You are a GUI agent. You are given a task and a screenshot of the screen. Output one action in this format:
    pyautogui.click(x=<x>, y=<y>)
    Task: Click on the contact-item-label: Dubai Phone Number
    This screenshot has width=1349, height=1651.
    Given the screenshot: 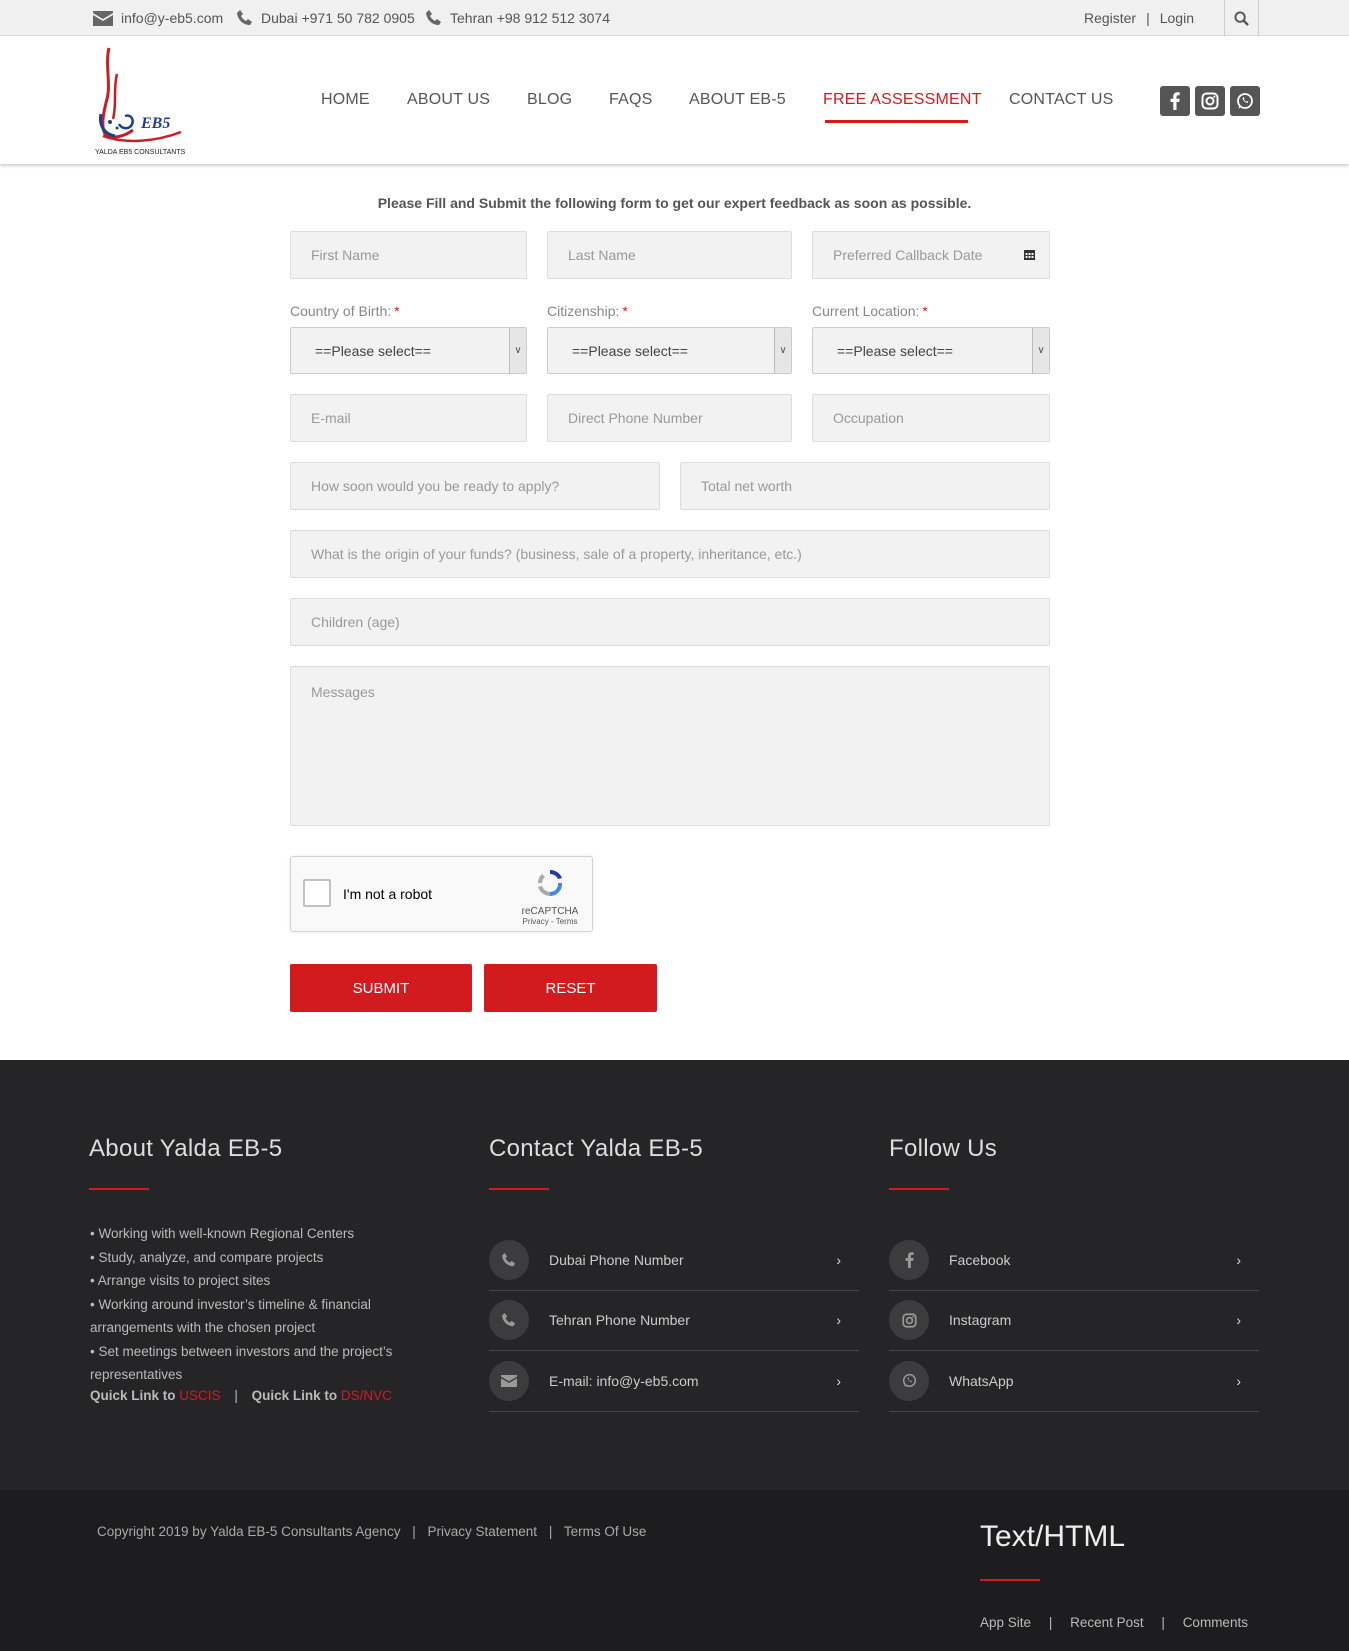 What is the action you would take?
    pyautogui.click(x=616, y=1259)
    